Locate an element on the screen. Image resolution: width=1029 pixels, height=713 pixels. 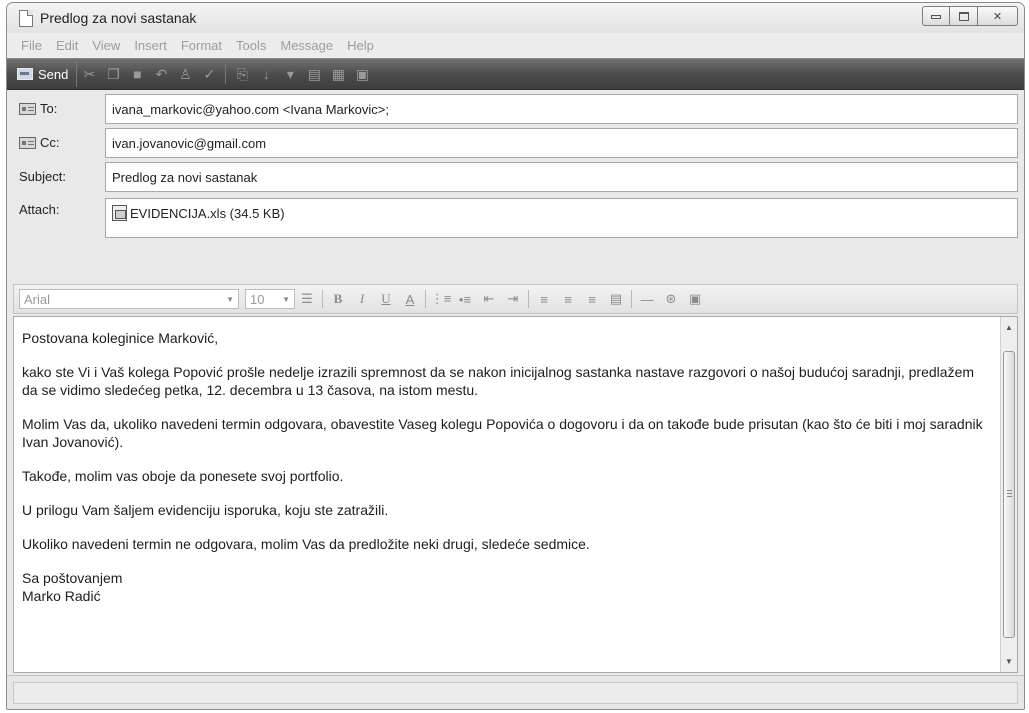
paragraph-style-icon: ☰ is located at coordinates (307, 299).